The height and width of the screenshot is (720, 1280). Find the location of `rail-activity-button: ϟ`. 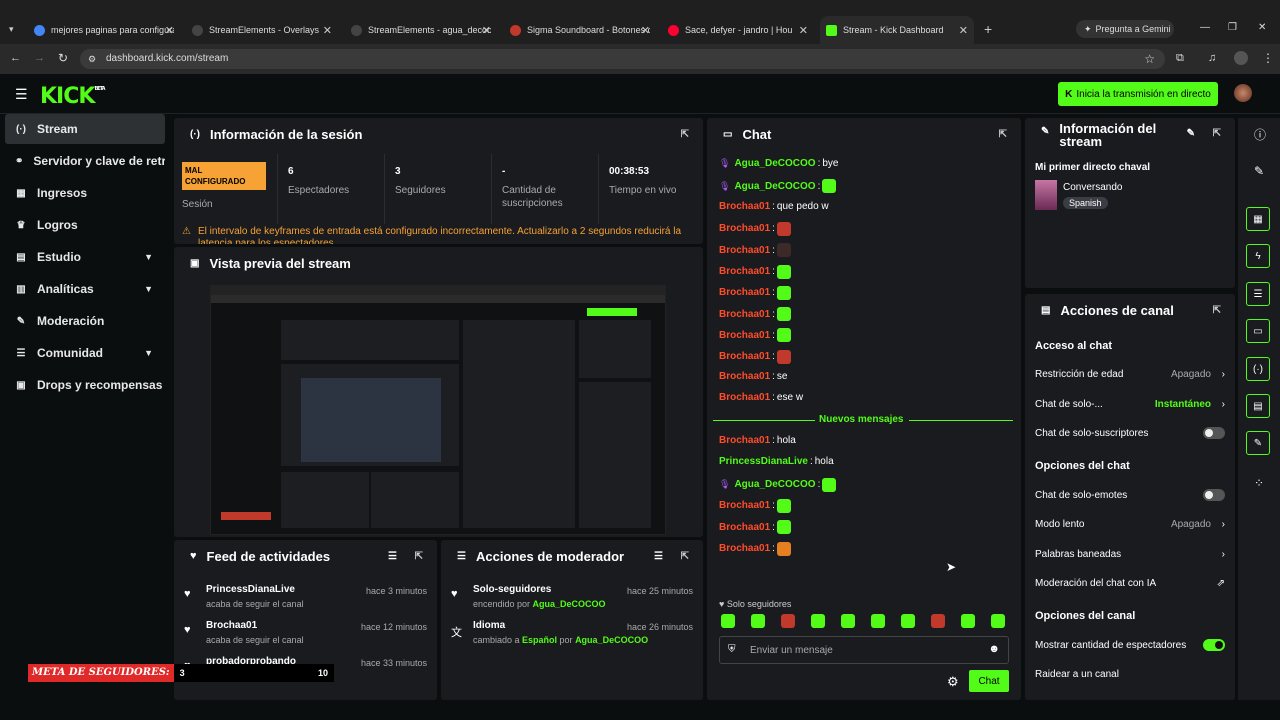

rail-activity-button: ϟ is located at coordinates (1258, 256).